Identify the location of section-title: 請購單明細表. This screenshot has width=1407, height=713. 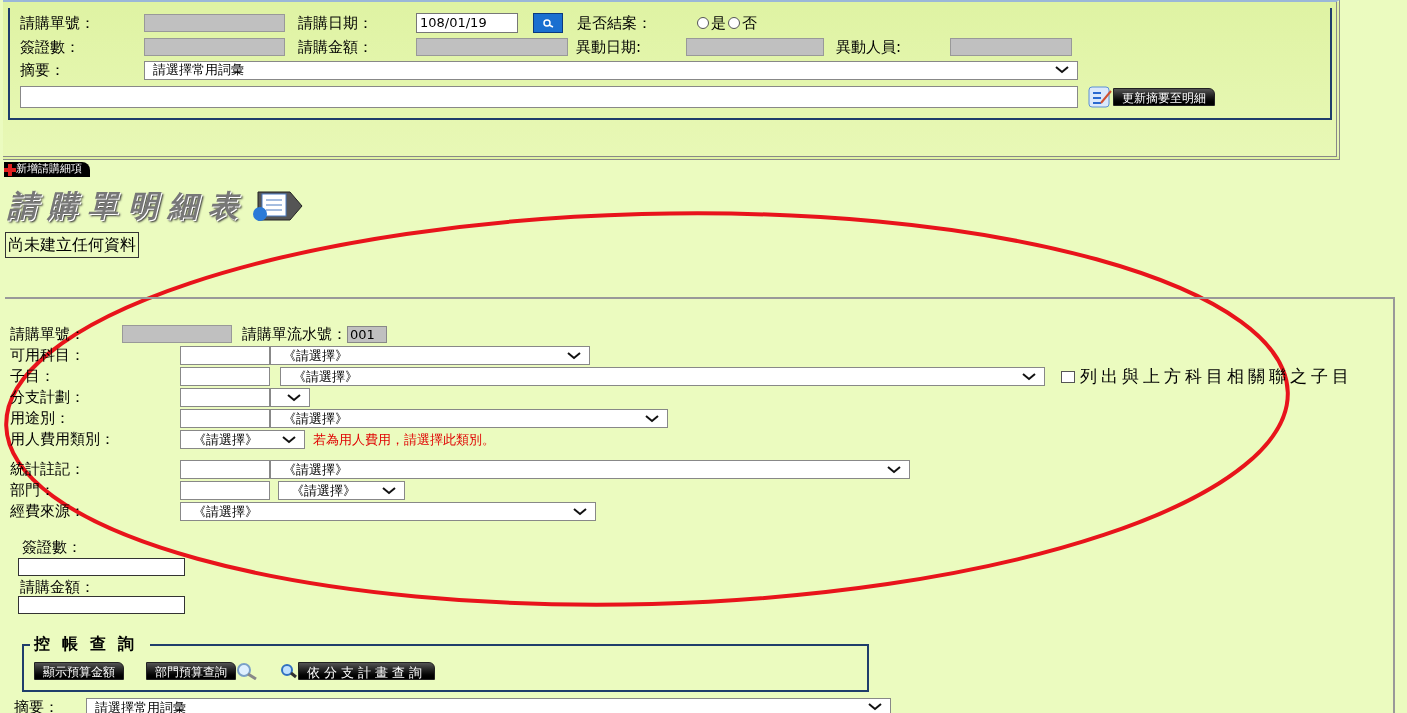
(128, 206).